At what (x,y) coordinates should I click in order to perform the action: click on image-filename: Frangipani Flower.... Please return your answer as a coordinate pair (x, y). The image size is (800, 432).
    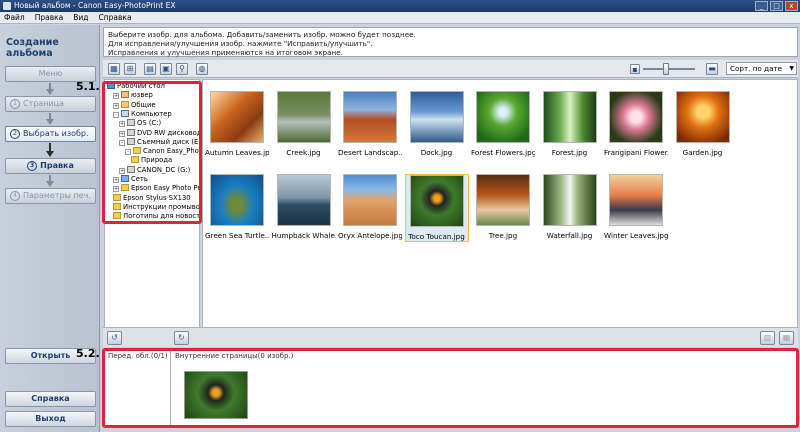
    Looking at the image, I should click on (636, 152).